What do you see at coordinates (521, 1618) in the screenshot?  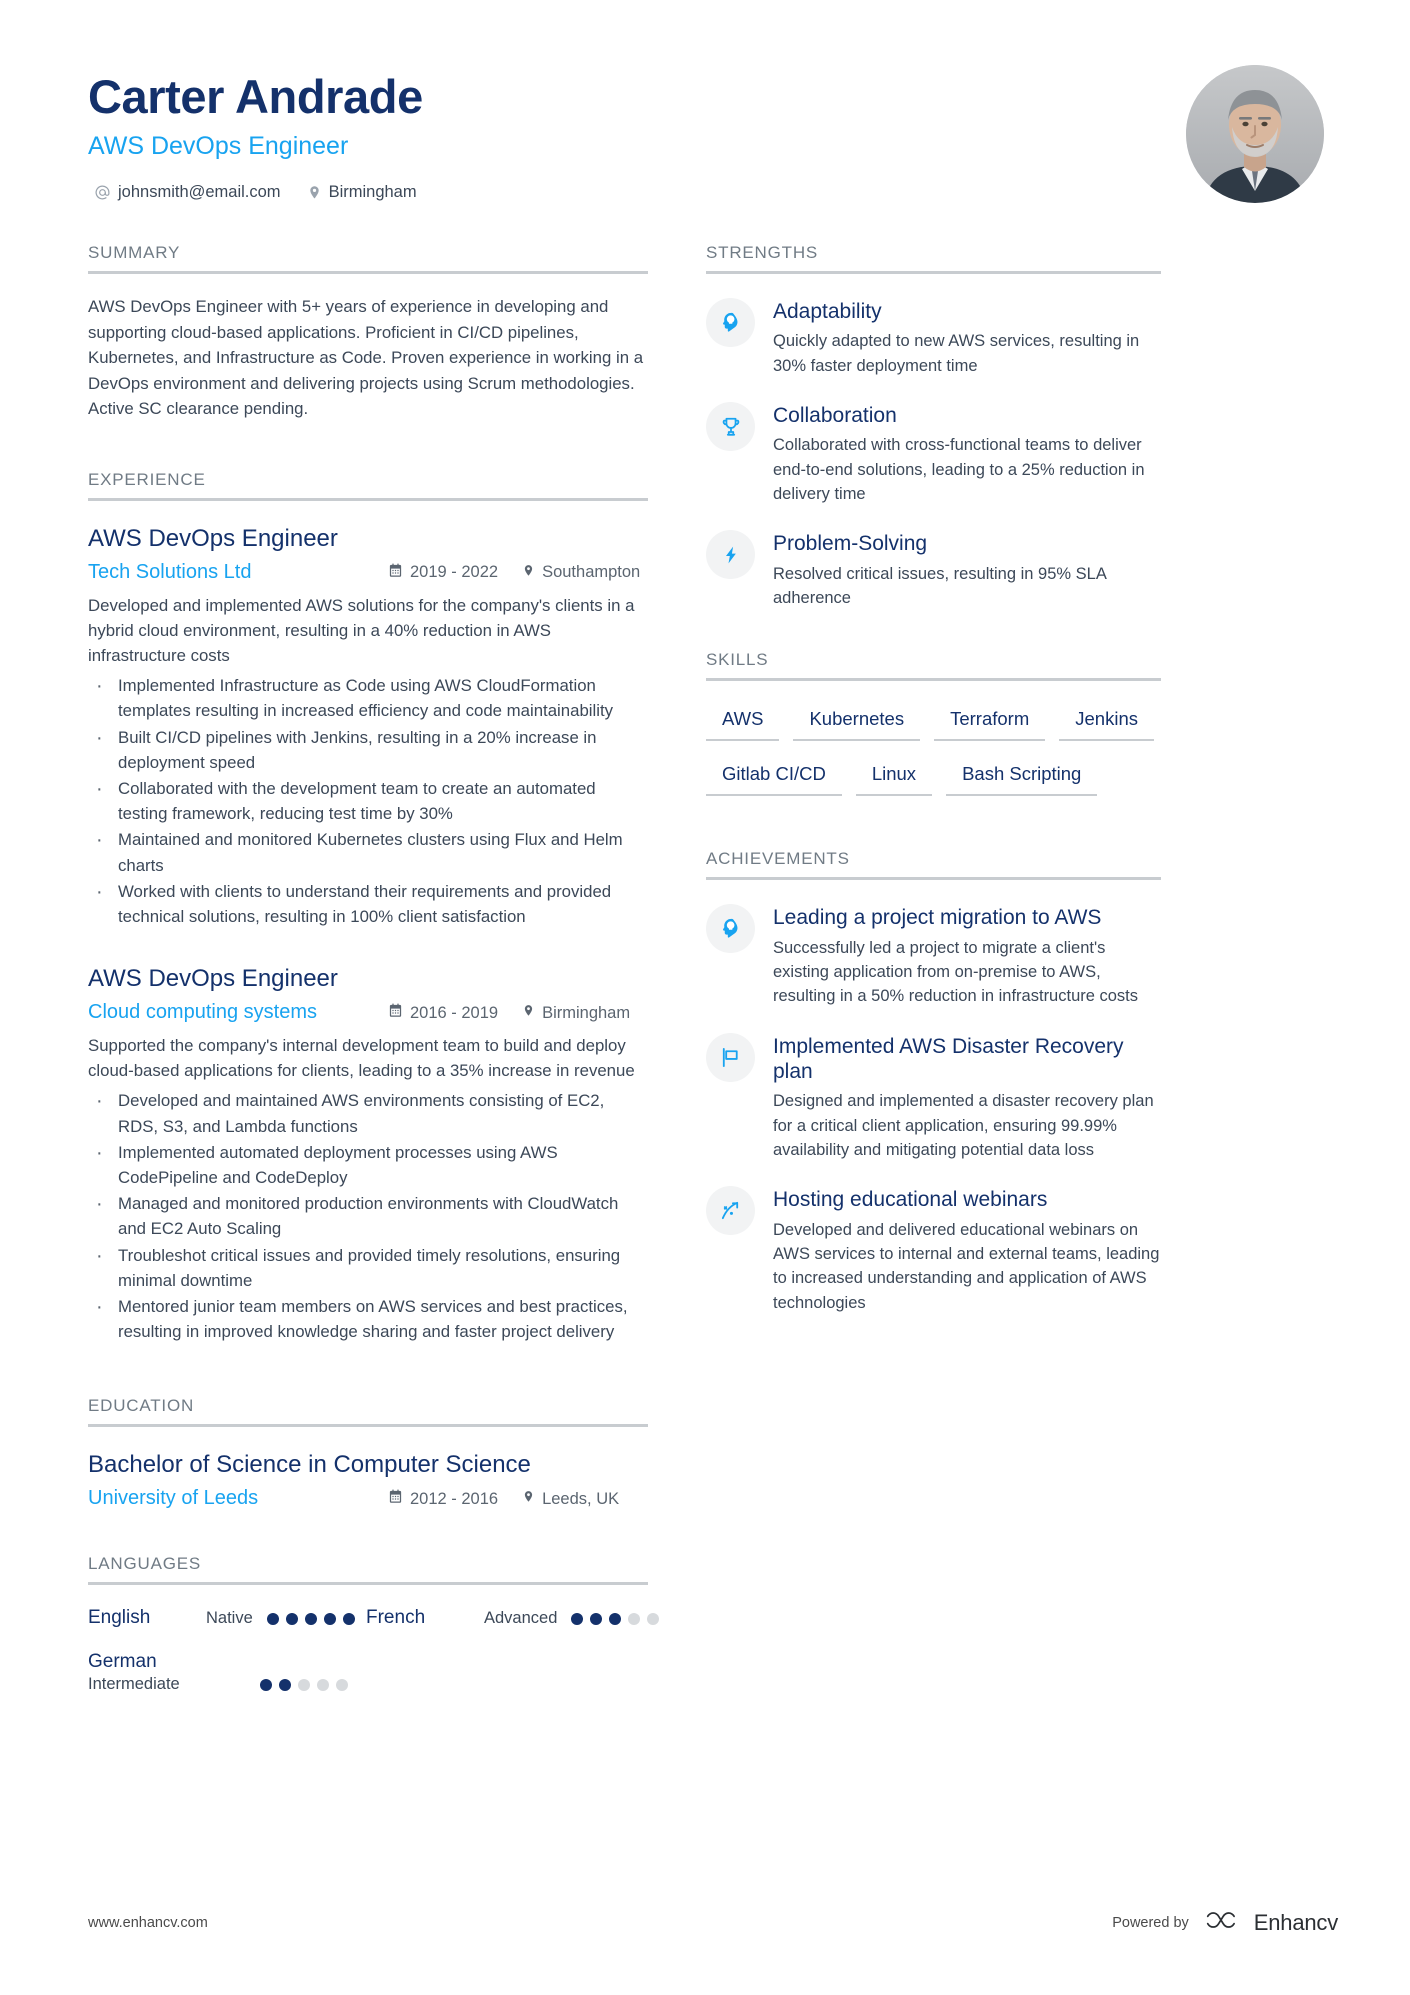 I see `language-level: Advanced` at bounding box center [521, 1618].